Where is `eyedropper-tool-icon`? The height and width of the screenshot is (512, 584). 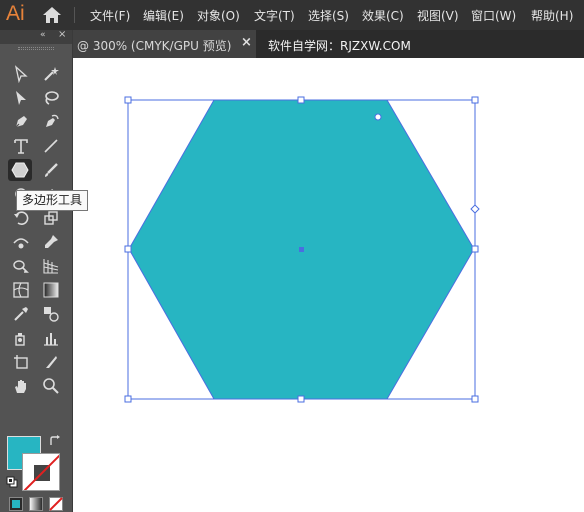 eyedropper-tool-icon is located at coordinates (21, 314).